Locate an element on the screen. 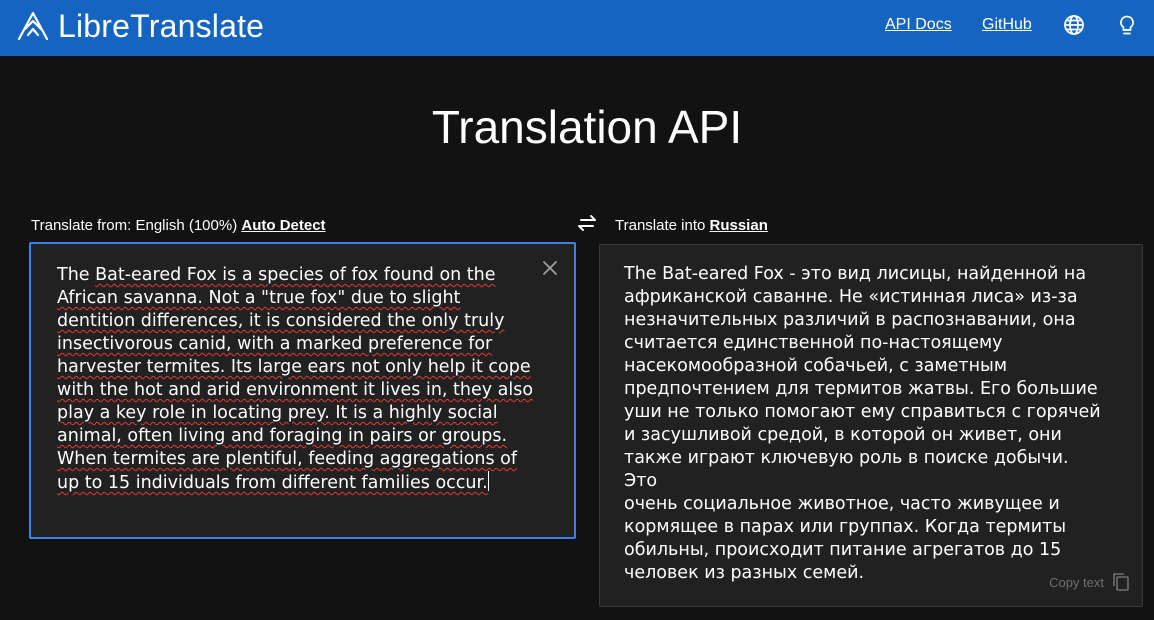  navbar: LibreTranslate API Docs GitHub is located at coordinates (577, 28).